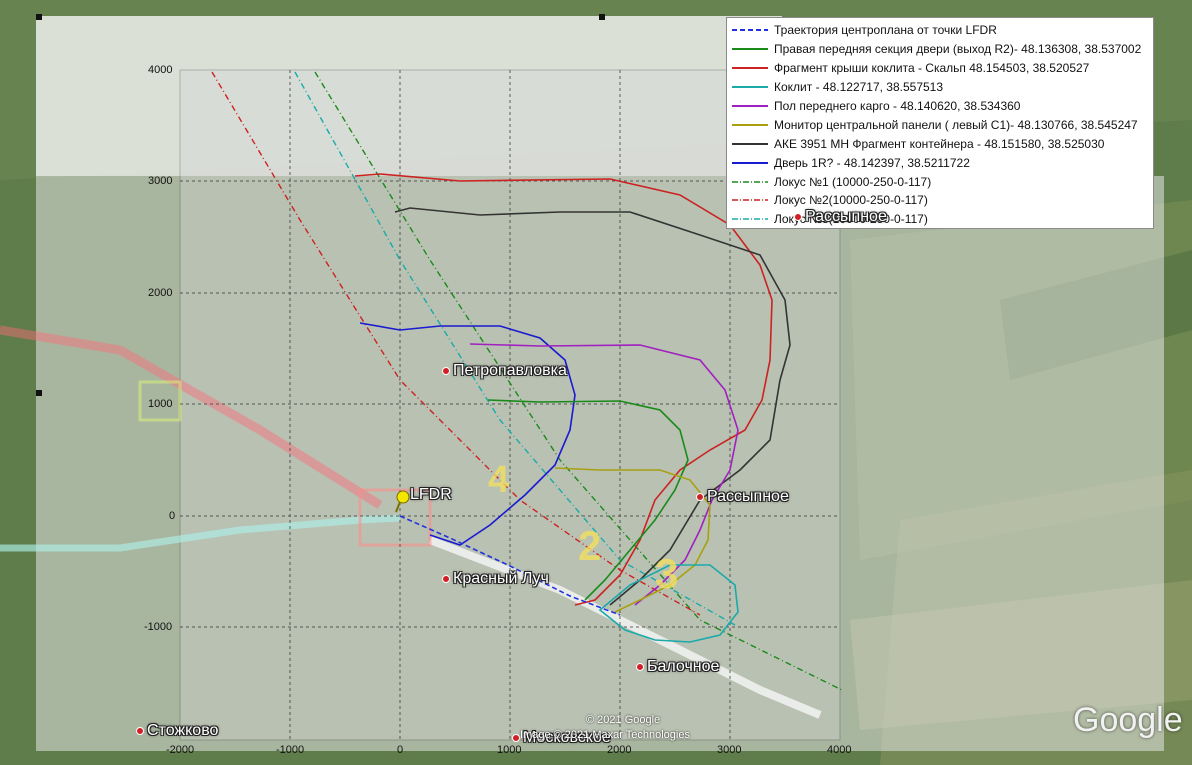 Image resolution: width=1192 pixels, height=765 pixels. What do you see at coordinates (859, 87) in the screenshot?
I see `legend-label: Коклит - 48.122717, 38.557513` at bounding box center [859, 87].